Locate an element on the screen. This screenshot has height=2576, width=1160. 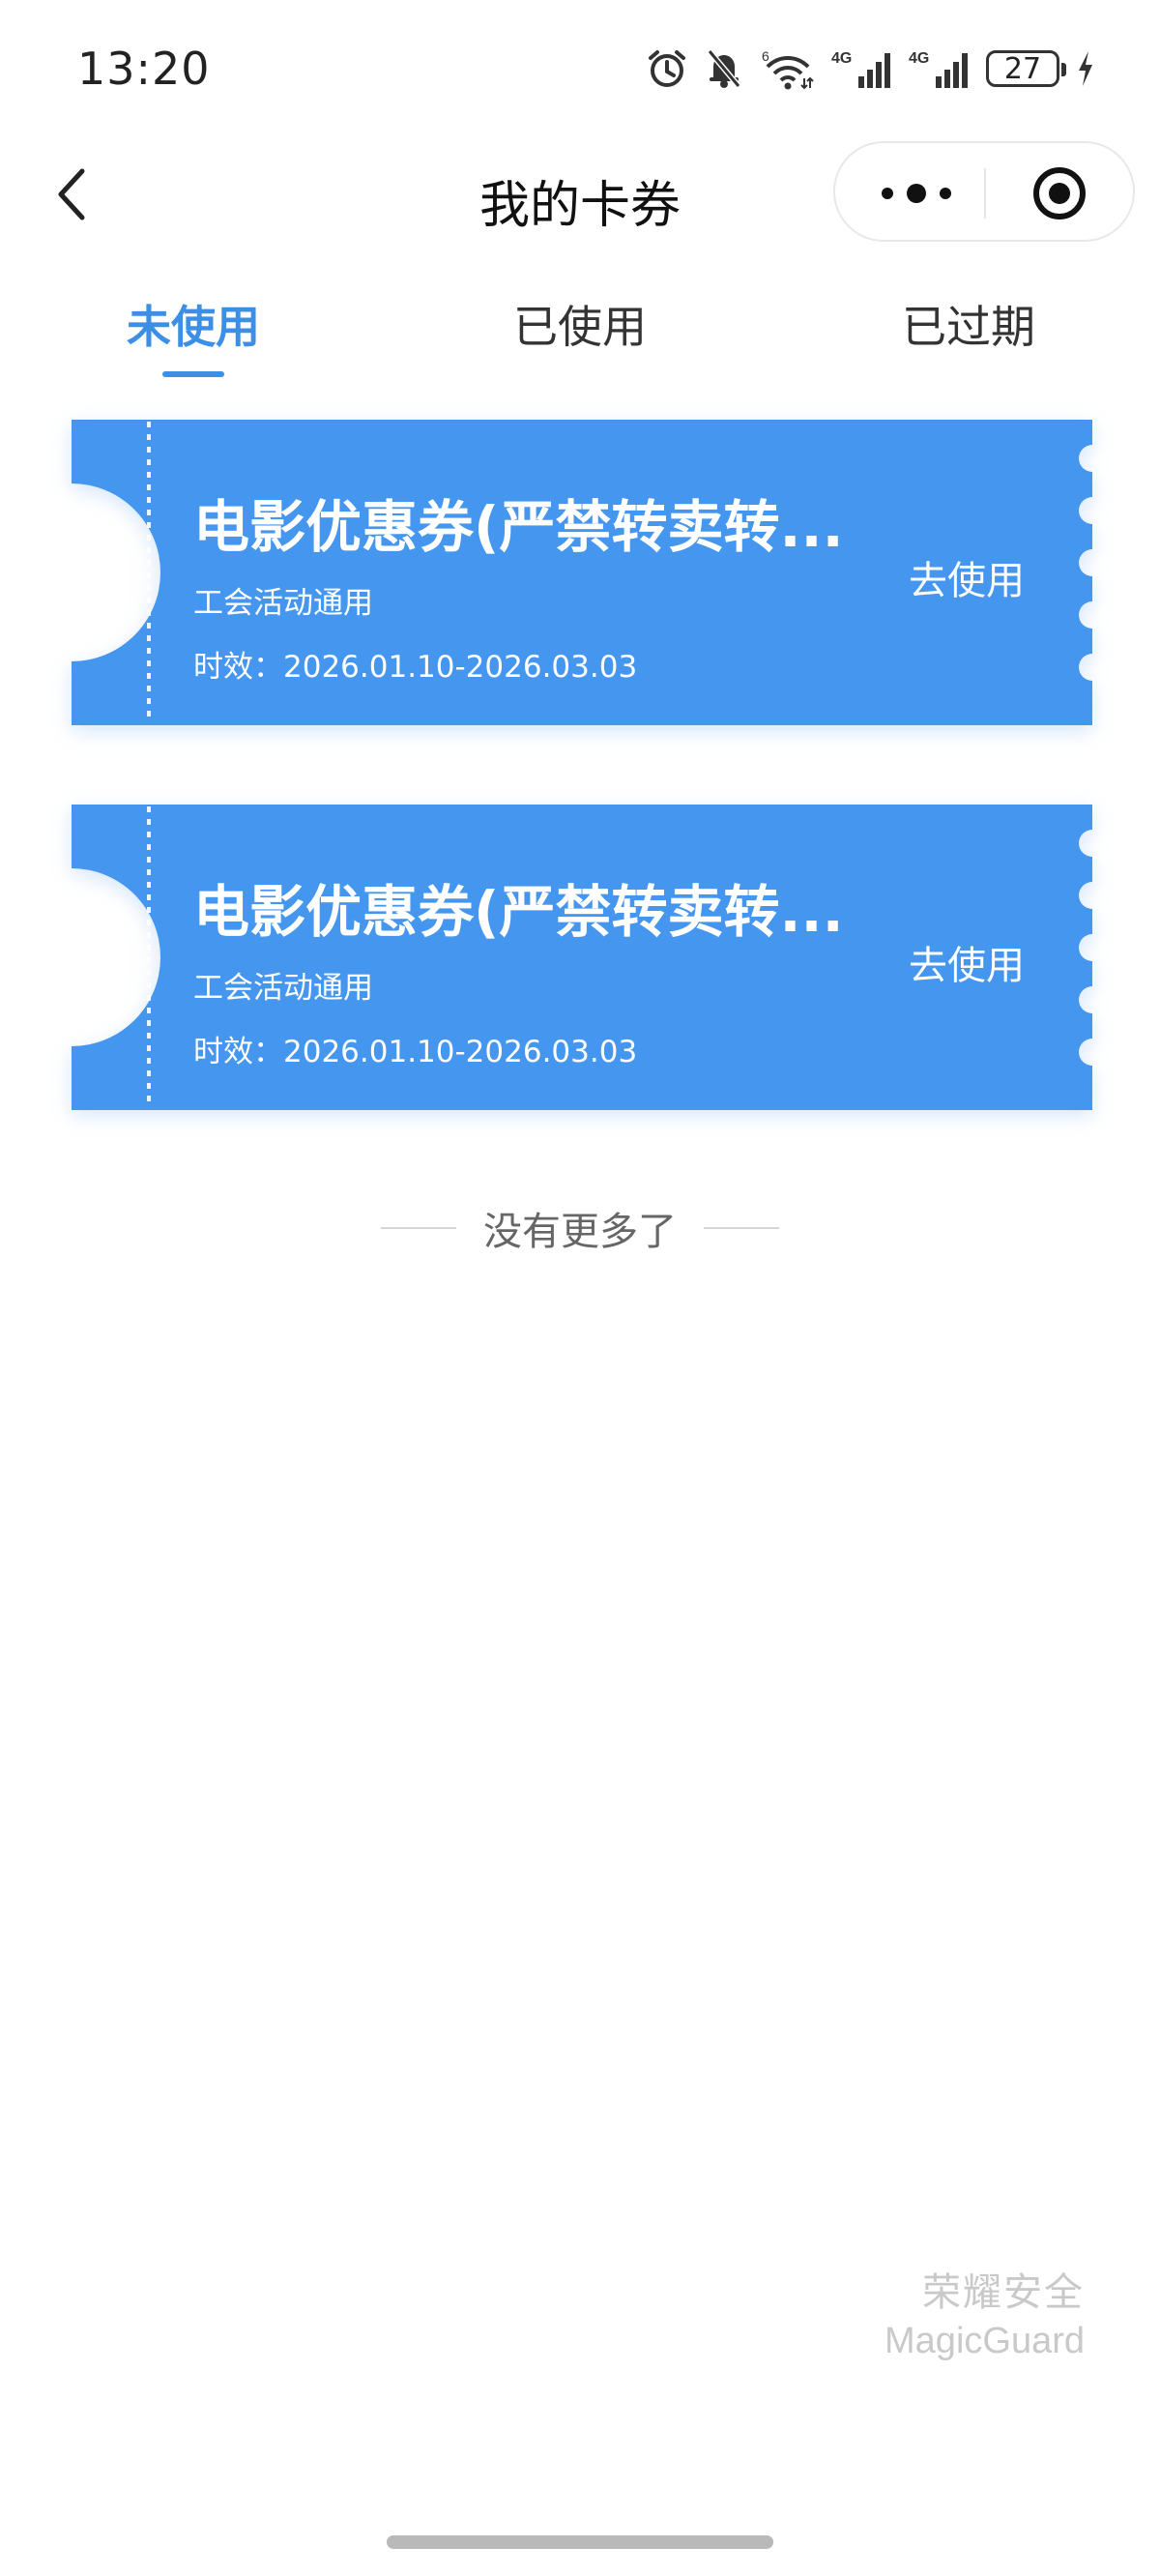
nav-bar: 我的卡券 is located at coordinates (580, 195).